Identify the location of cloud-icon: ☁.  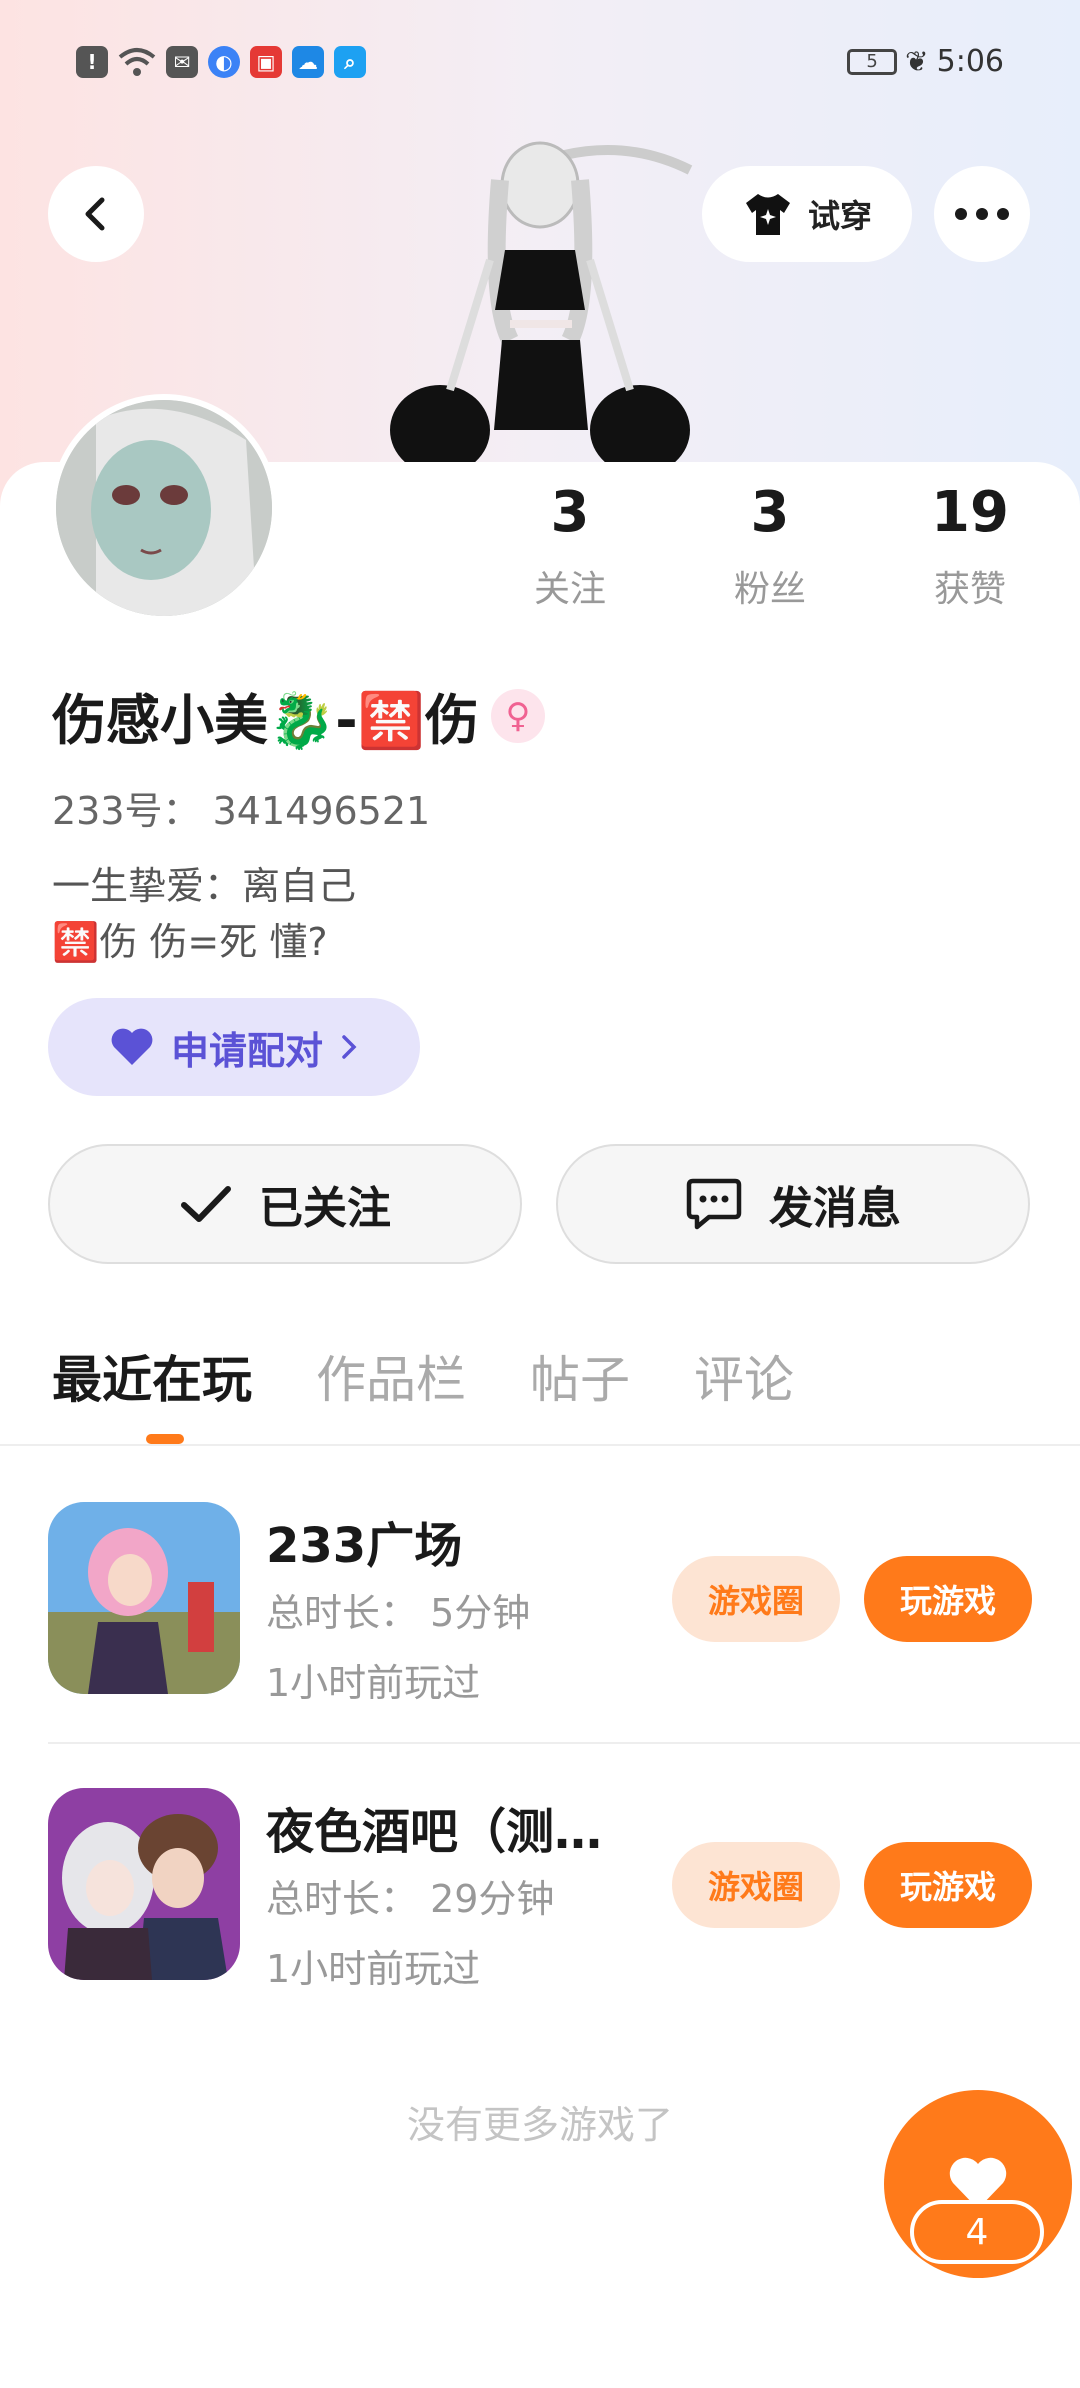
(308, 62).